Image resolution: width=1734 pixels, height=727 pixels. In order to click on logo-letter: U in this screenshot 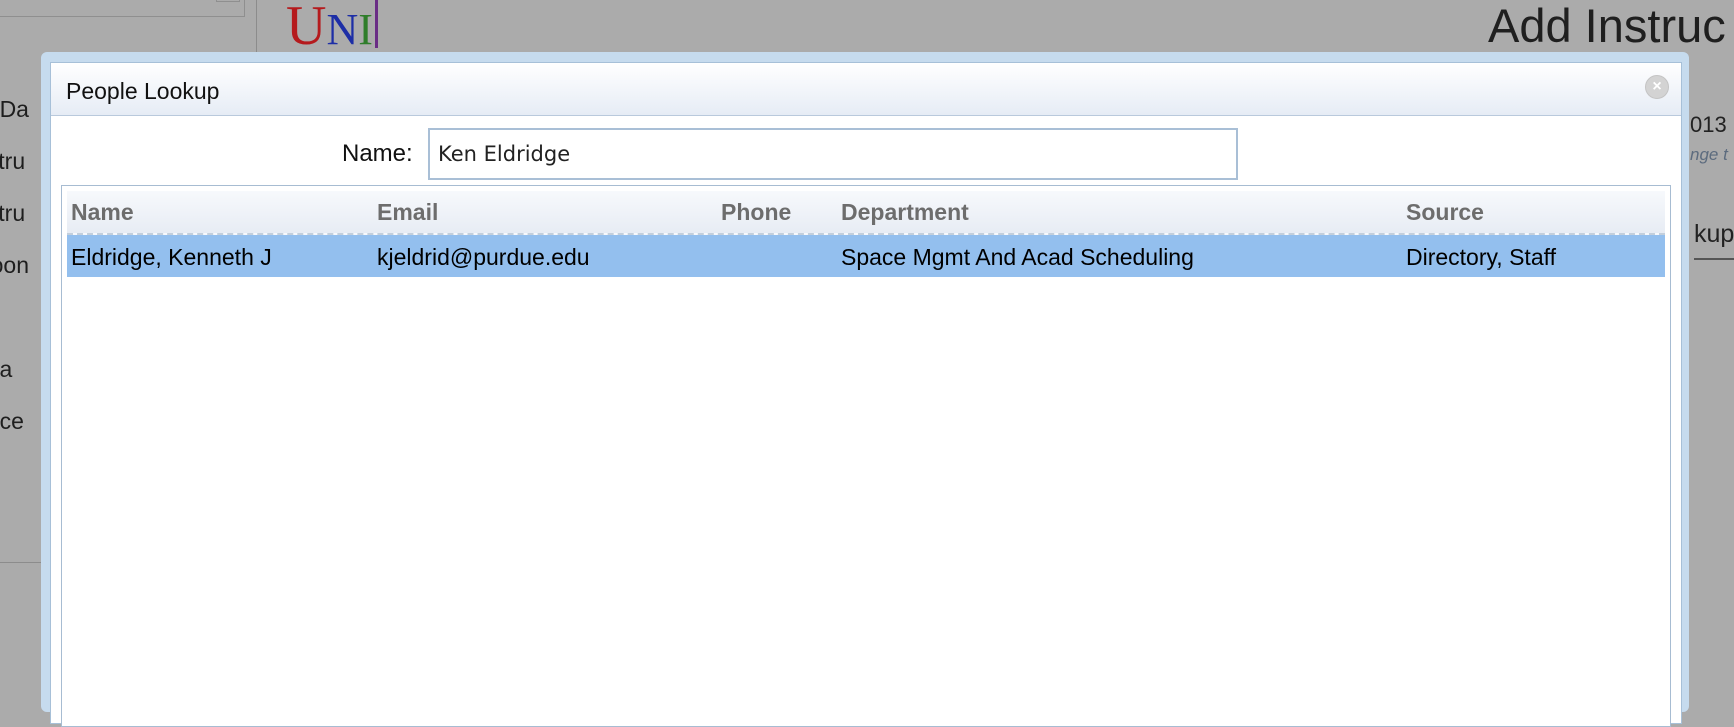, I will do `click(306, 28)`.